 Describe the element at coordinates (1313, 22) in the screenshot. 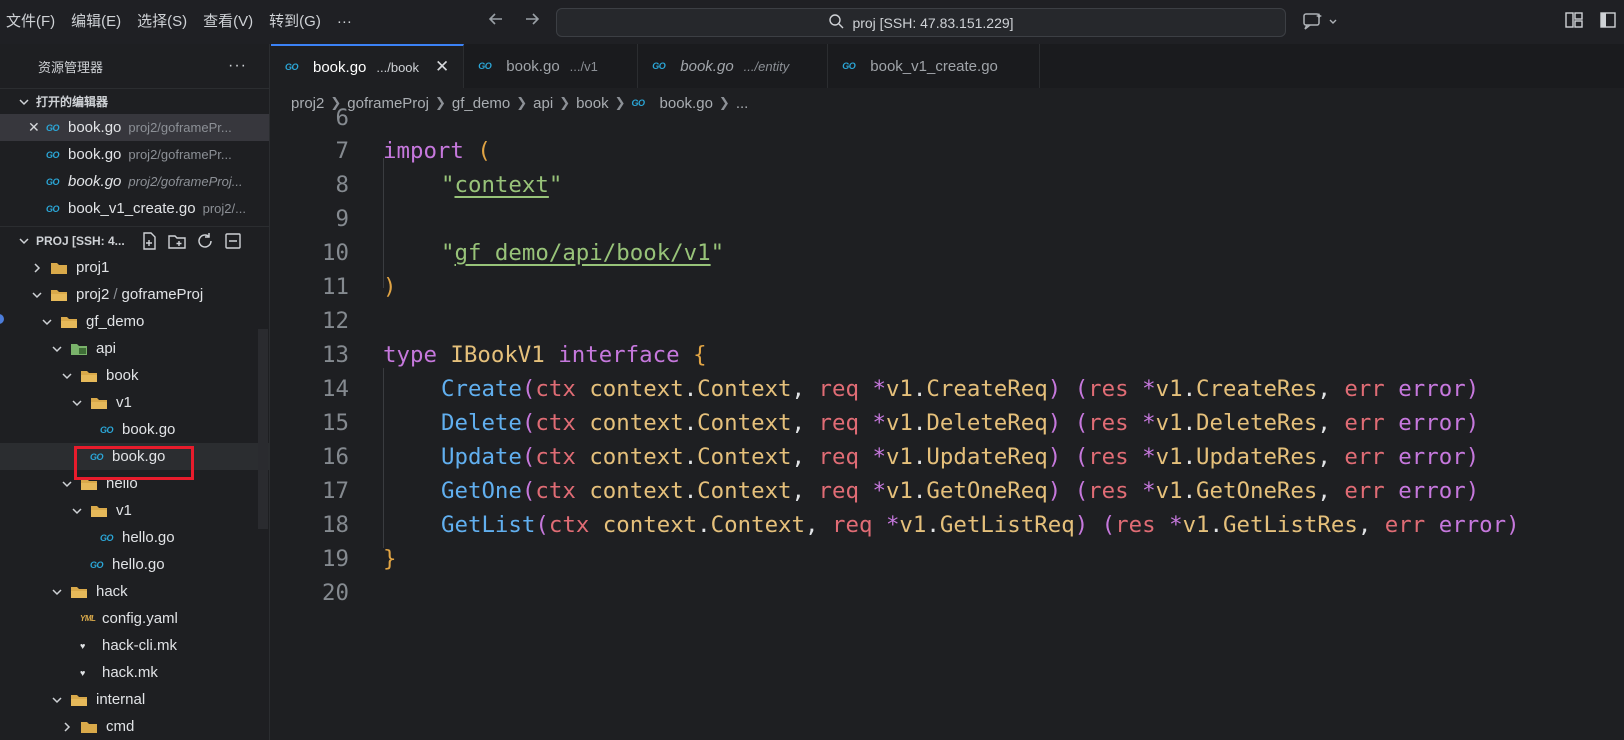

I see `copilot-chat-icon` at that location.